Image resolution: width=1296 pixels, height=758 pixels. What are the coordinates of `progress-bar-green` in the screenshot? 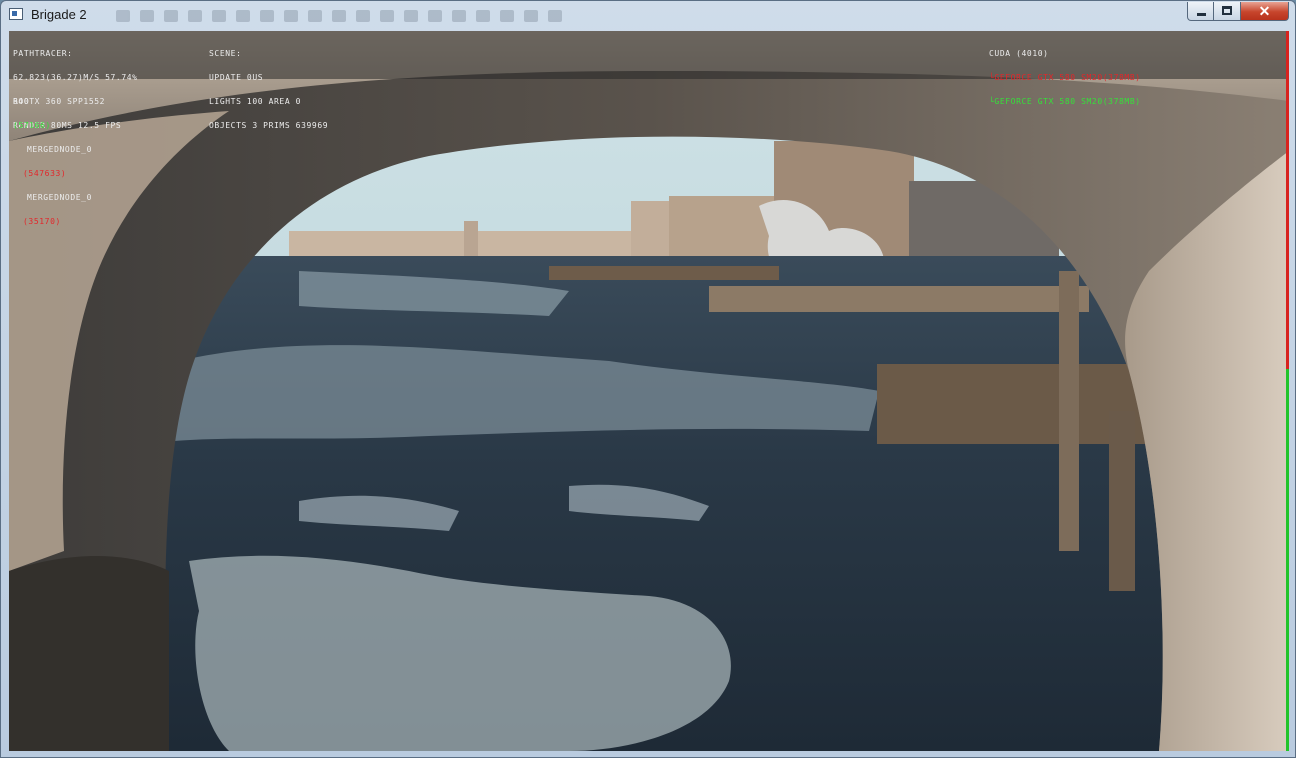 It's located at (1287, 560).